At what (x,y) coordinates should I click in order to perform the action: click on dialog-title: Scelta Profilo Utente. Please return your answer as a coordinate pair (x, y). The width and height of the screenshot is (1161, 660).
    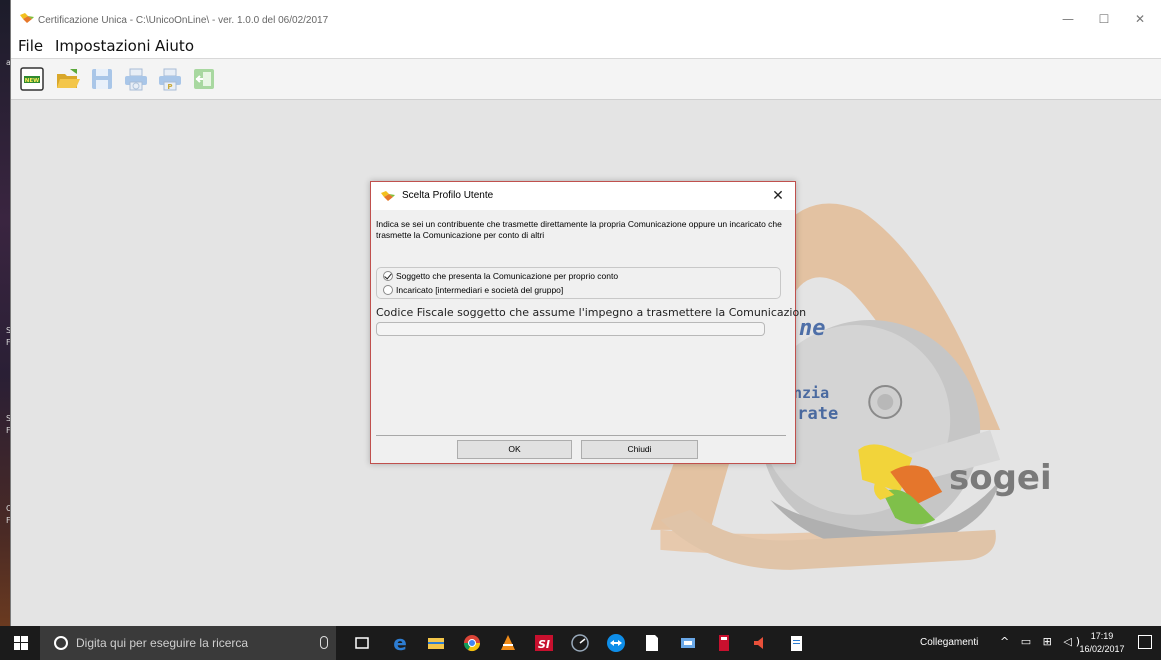
    Looking at the image, I should click on (448, 195).